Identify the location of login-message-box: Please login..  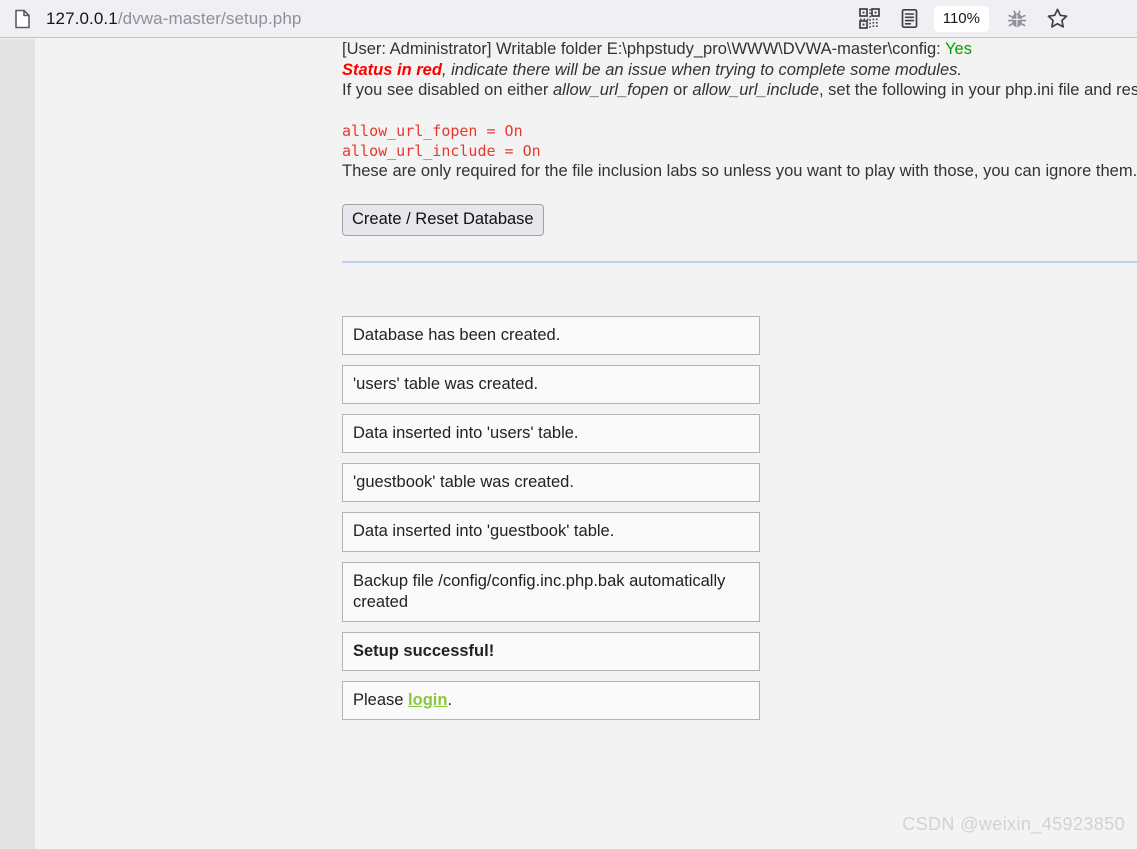
(551, 700).